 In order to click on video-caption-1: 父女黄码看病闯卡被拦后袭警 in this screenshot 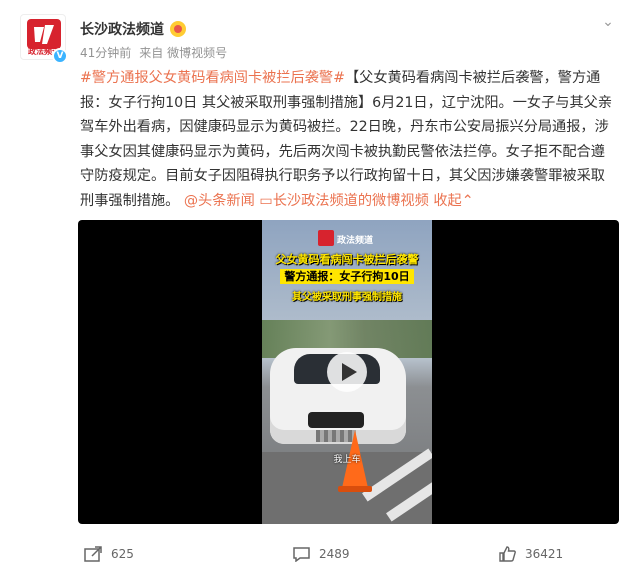, I will do `click(347, 259)`.